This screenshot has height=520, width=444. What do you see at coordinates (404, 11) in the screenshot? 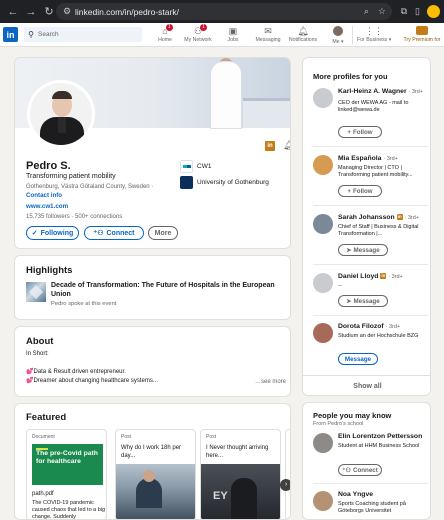
I see `extensions-icon: ⧉` at bounding box center [404, 11].